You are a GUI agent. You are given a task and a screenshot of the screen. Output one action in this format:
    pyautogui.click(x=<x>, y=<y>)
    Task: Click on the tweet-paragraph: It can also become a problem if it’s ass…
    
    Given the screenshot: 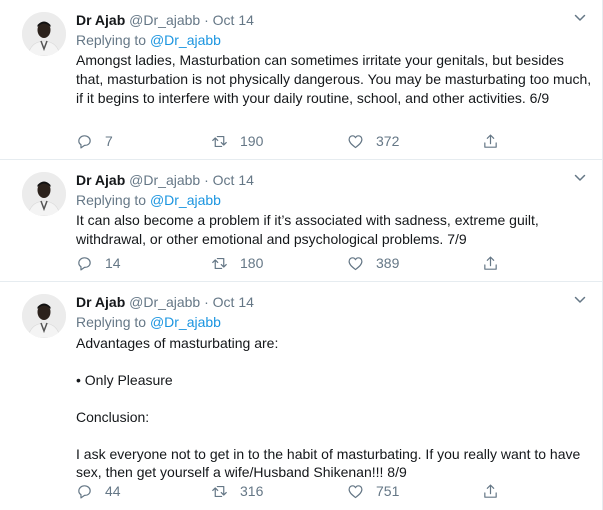 What is the action you would take?
    pyautogui.click(x=307, y=229)
    